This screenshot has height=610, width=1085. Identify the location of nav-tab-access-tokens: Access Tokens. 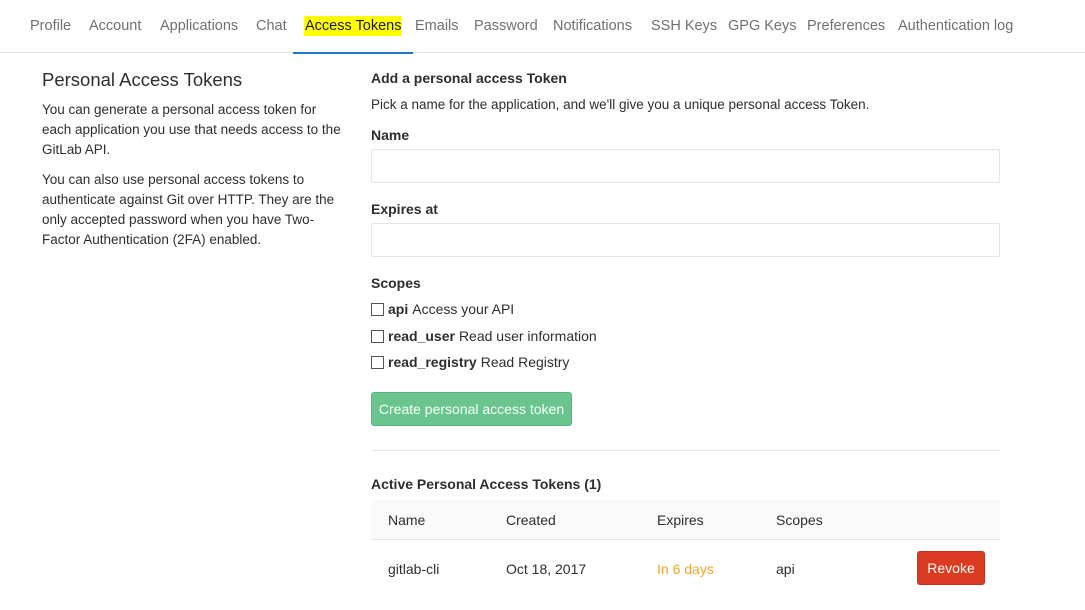
(353, 27).